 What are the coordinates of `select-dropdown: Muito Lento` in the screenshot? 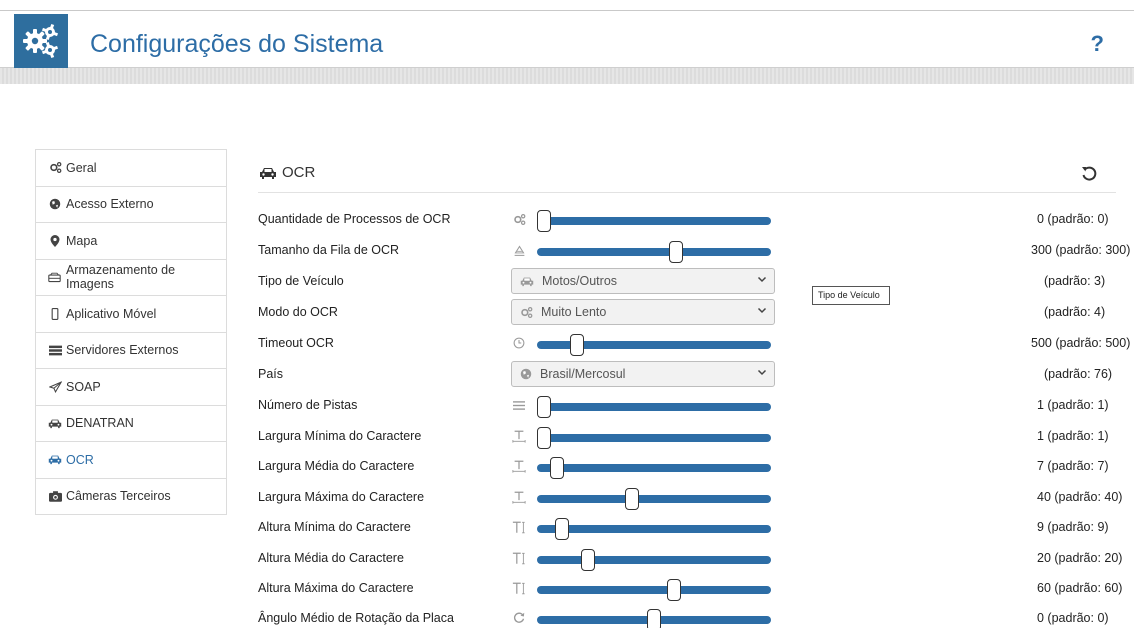 It's located at (643, 312).